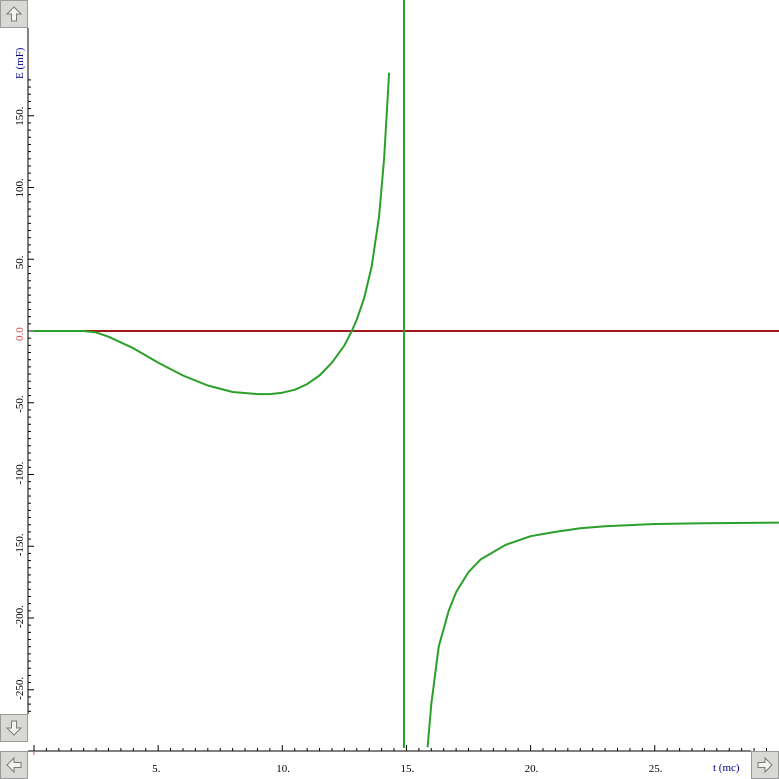  I want to click on x-tick-label: 5., so click(156, 769).